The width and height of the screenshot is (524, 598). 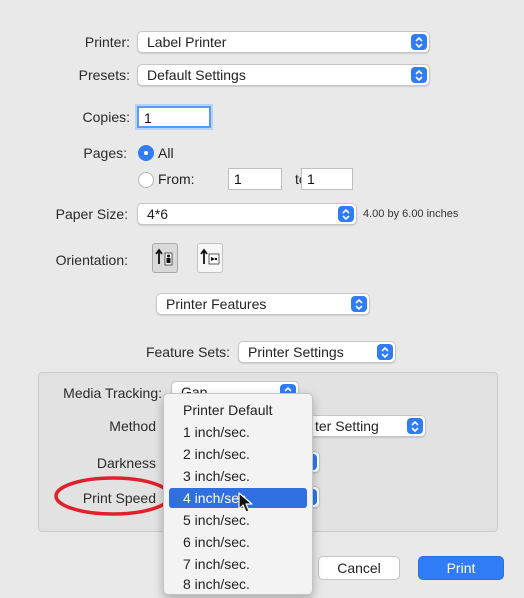 What do you see at coordinates (283, 42) in the screenshot?
I see `printer-popup: Label Printer` at bounding box center [283, 42].